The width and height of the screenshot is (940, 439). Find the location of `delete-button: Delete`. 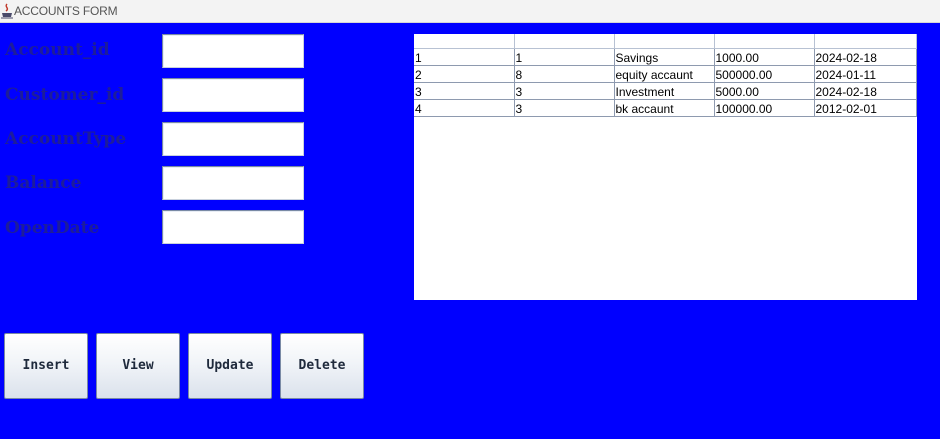

delete-button: Delete is located at coordinates (322, 366).